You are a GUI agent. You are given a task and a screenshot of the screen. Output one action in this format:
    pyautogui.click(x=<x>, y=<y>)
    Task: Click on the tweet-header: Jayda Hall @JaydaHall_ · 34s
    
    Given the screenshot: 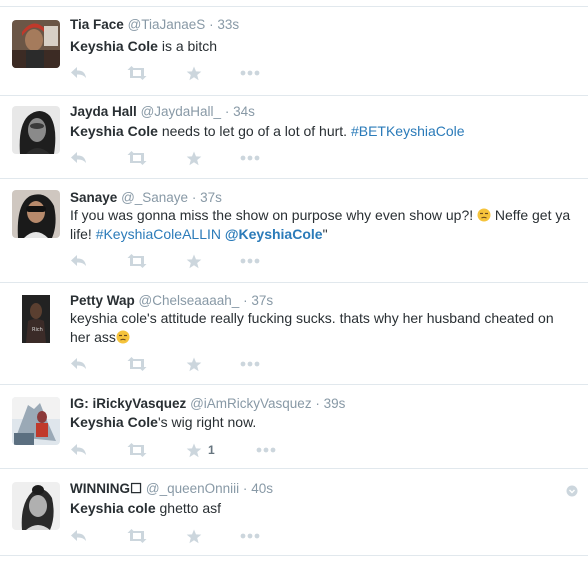 What is the action you would take?
    pyautogui.click(x=162, y=112)
    